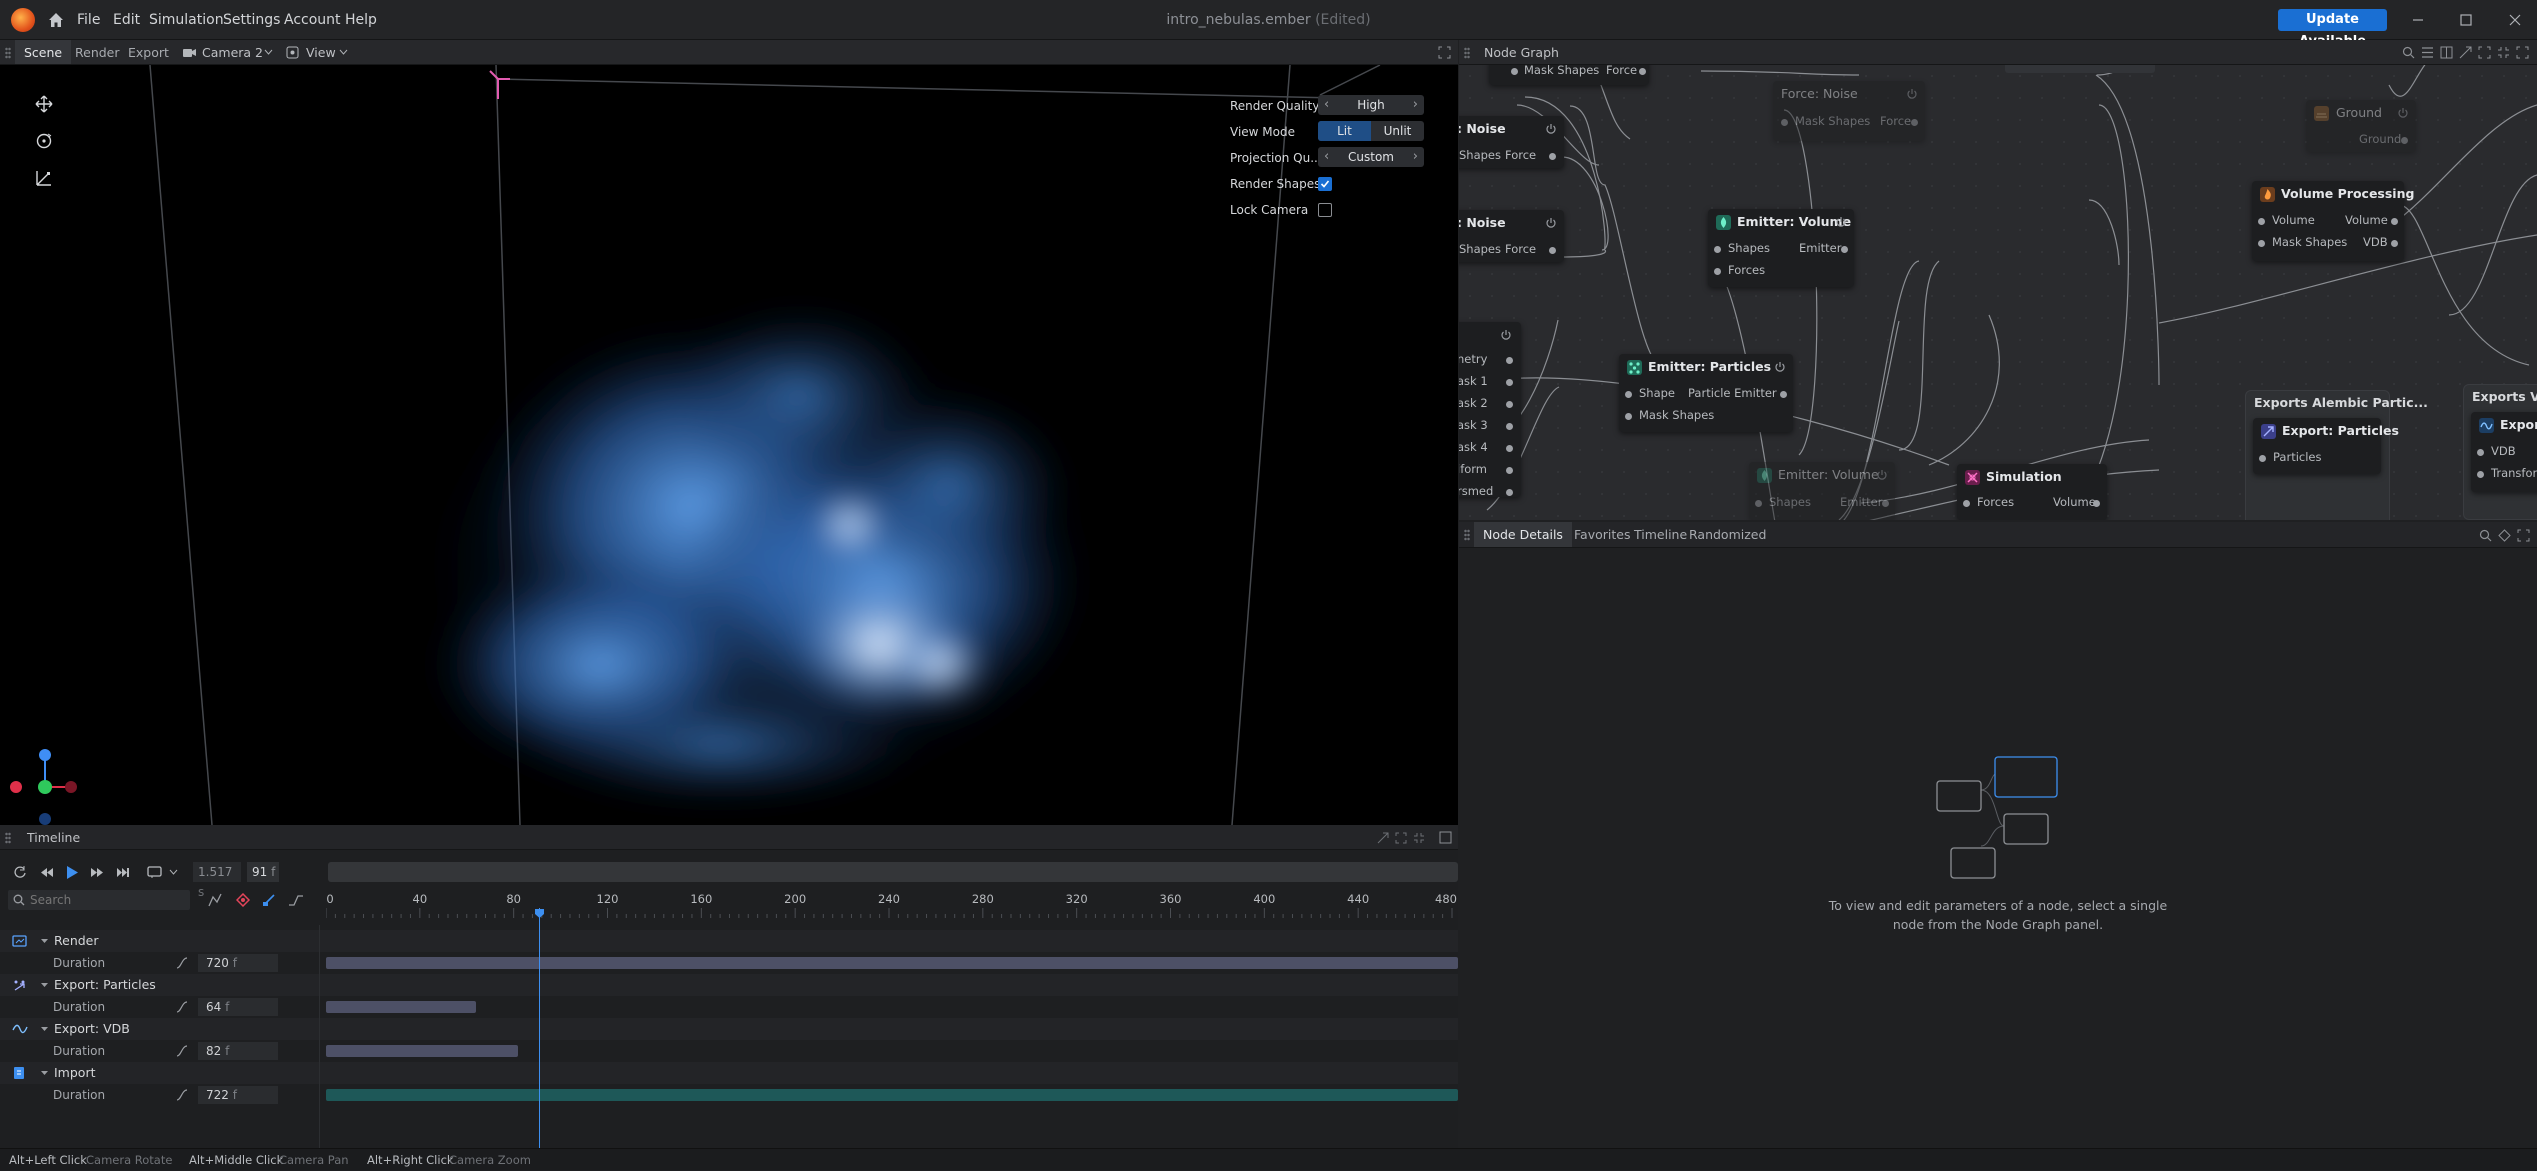  What do you see at coordinates (1371, 105) in the screenshot?
I see `render-quality-stepper: ‹ High ›` at bounding box center [1371, 105].